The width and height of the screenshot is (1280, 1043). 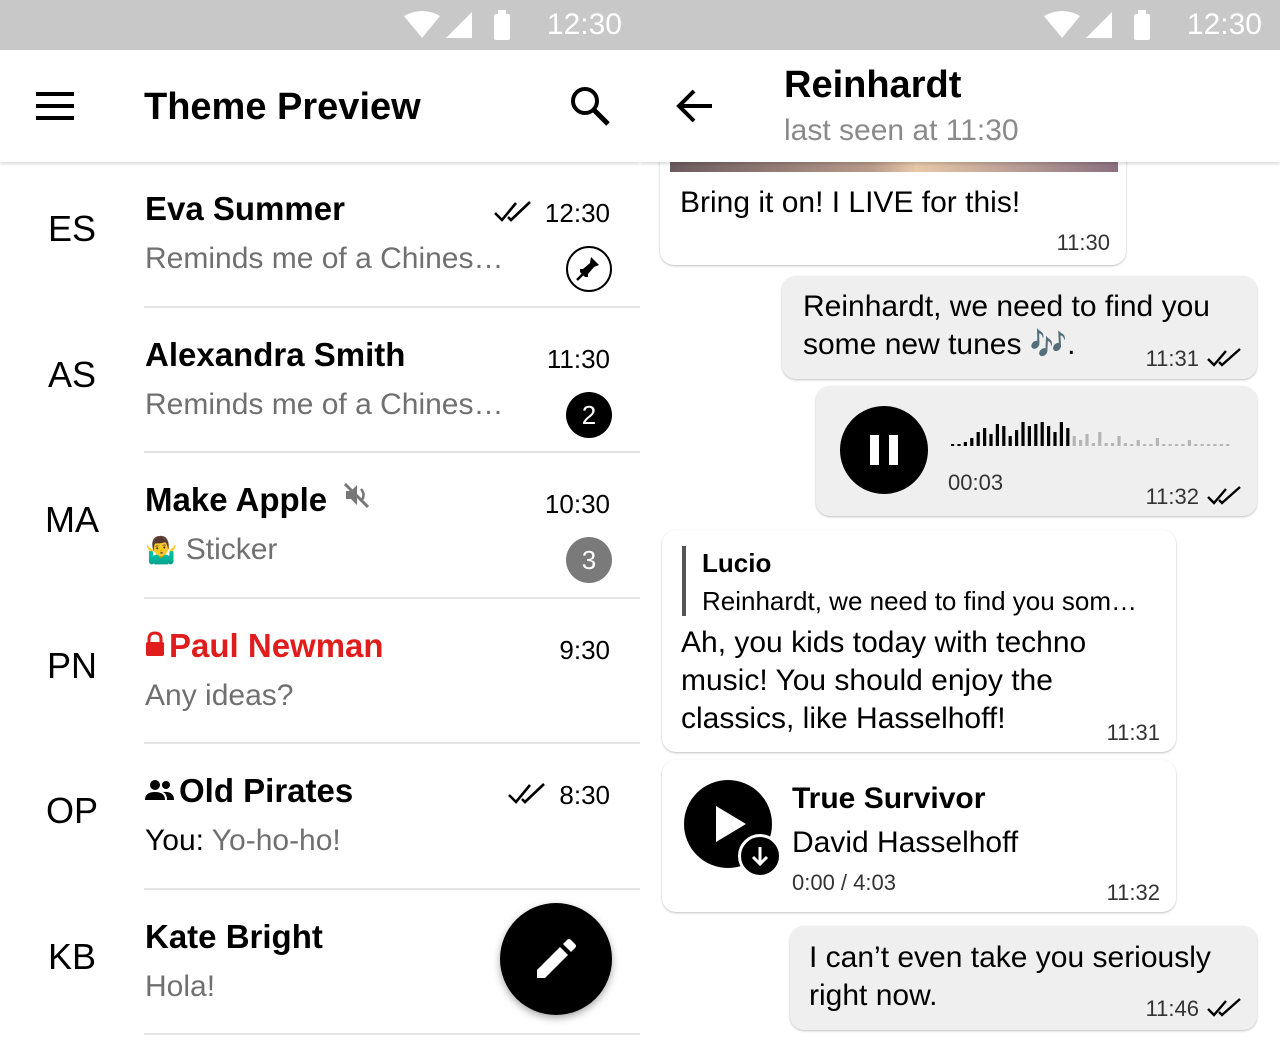 What do you see at coordinates (282, 107) in the screenshot?
I see `app-title: Theme Preview` at bounding box center [282, 107].